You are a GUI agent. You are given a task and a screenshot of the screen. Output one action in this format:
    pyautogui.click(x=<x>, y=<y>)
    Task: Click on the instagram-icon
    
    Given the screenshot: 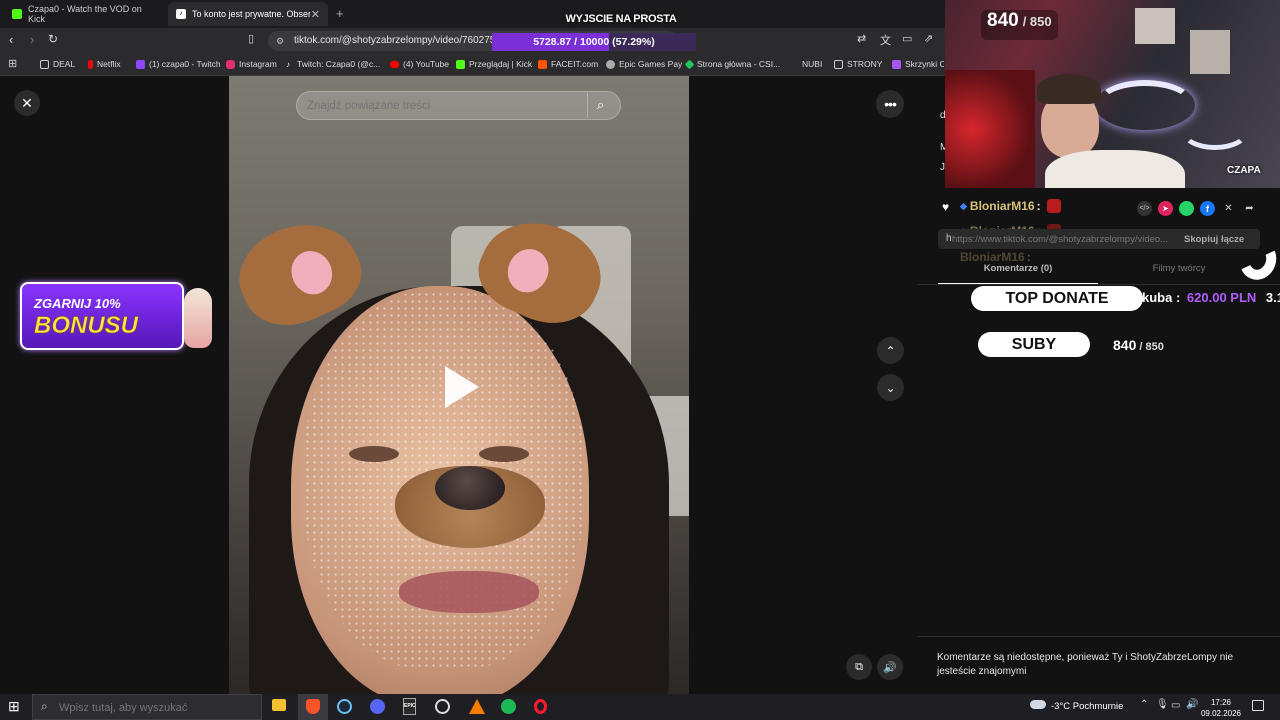 What is the action you would take?
    pyautogui.click(x=230, y=64)
    